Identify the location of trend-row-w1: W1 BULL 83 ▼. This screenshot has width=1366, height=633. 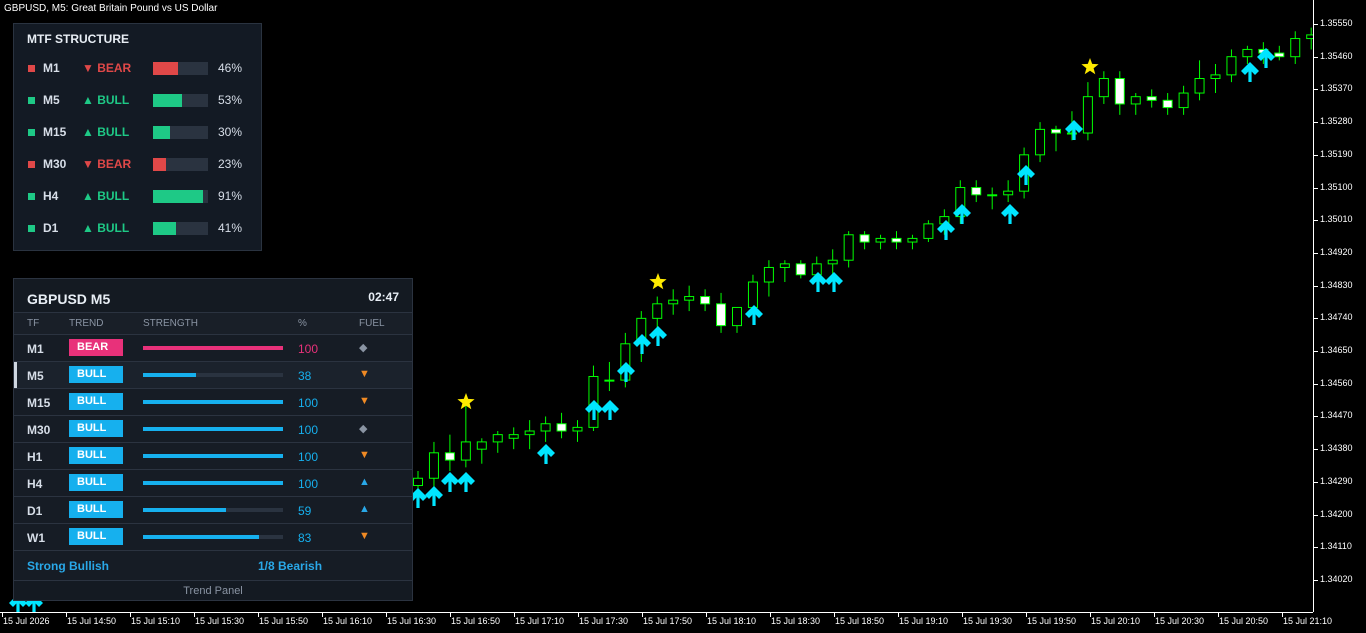
(213, 536).